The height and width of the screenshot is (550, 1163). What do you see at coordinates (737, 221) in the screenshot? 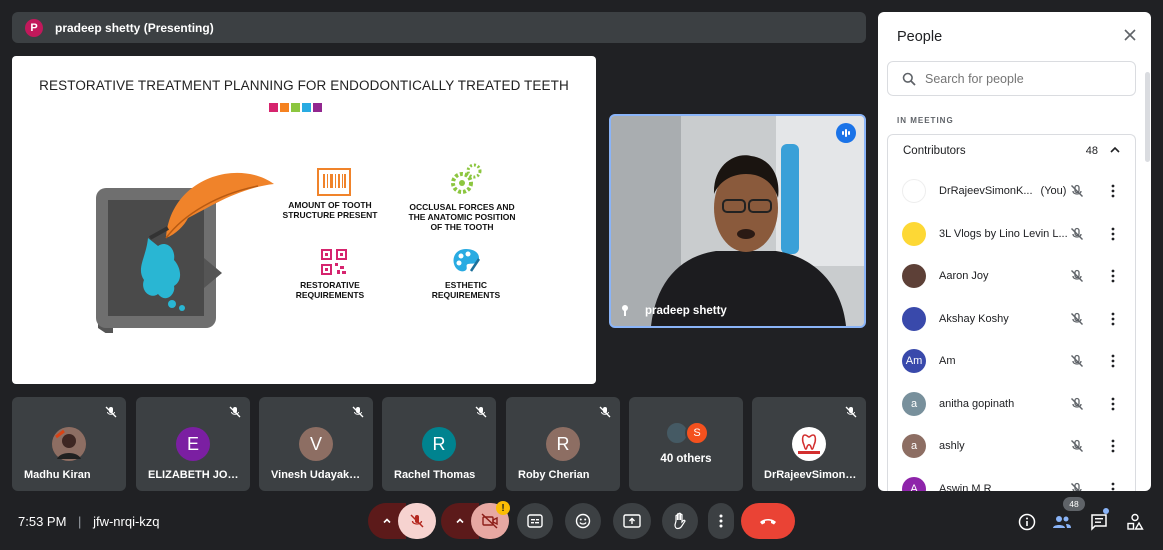
I see `active-speaker-video: pradeep shetty` at bounding box center [737, 221].